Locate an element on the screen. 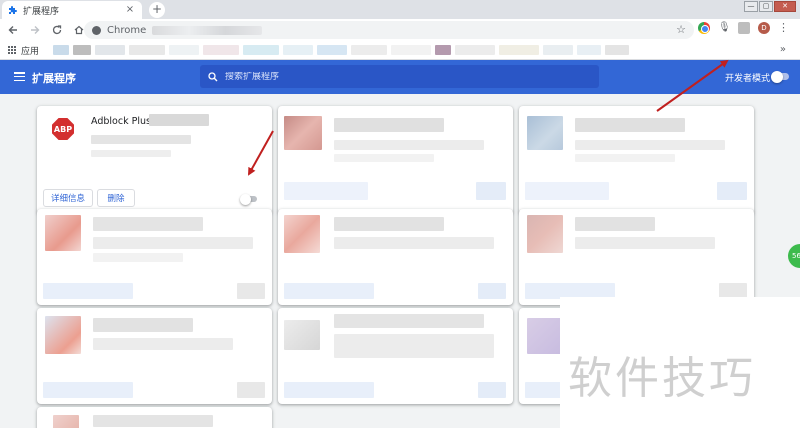 The image size is (800, 428). back-button is located at coordinates (13, 30).